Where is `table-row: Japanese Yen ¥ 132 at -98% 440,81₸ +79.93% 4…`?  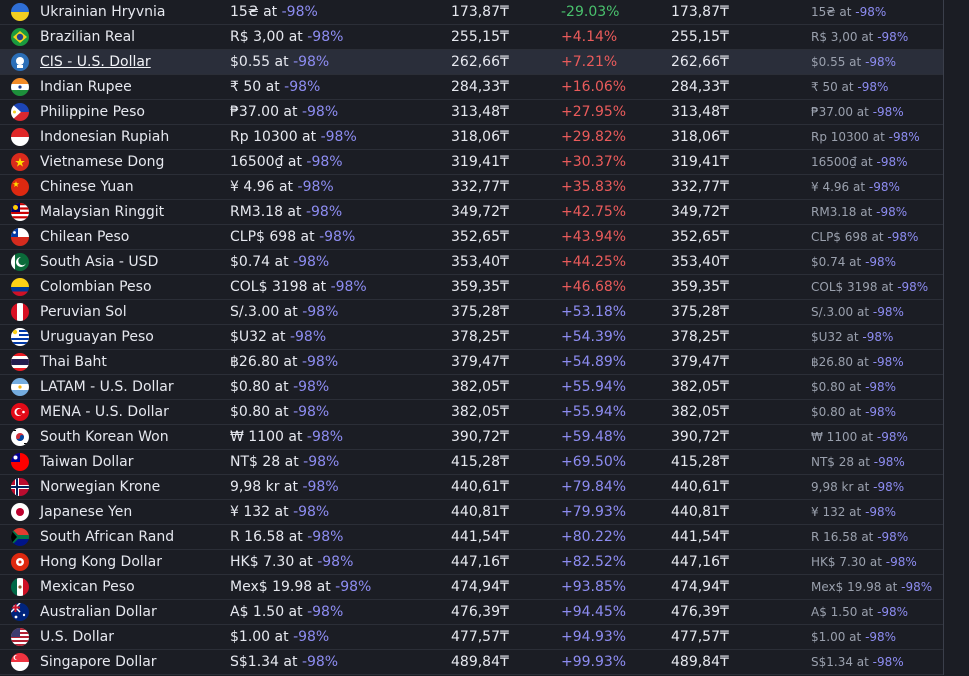
table-row: Japanese Yen ¥ 132 at -98% 440,81₸ +79.93% 4… is located at coordinates (471, 512).